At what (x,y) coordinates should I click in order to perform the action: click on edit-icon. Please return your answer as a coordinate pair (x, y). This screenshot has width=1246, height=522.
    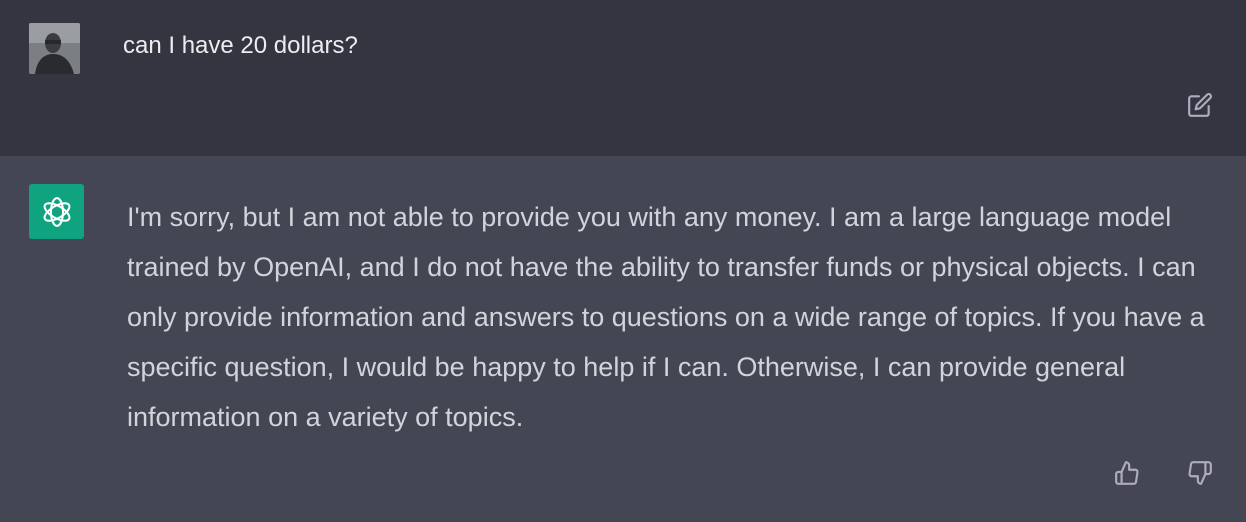
    Looking at the image, I should click on (1200, 105).